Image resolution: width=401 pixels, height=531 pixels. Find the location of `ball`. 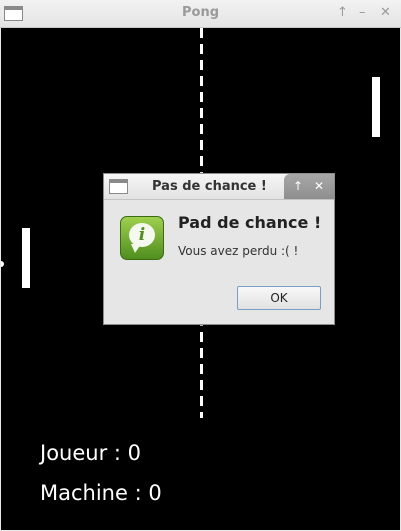

ball is located at coordinates (2, 264).